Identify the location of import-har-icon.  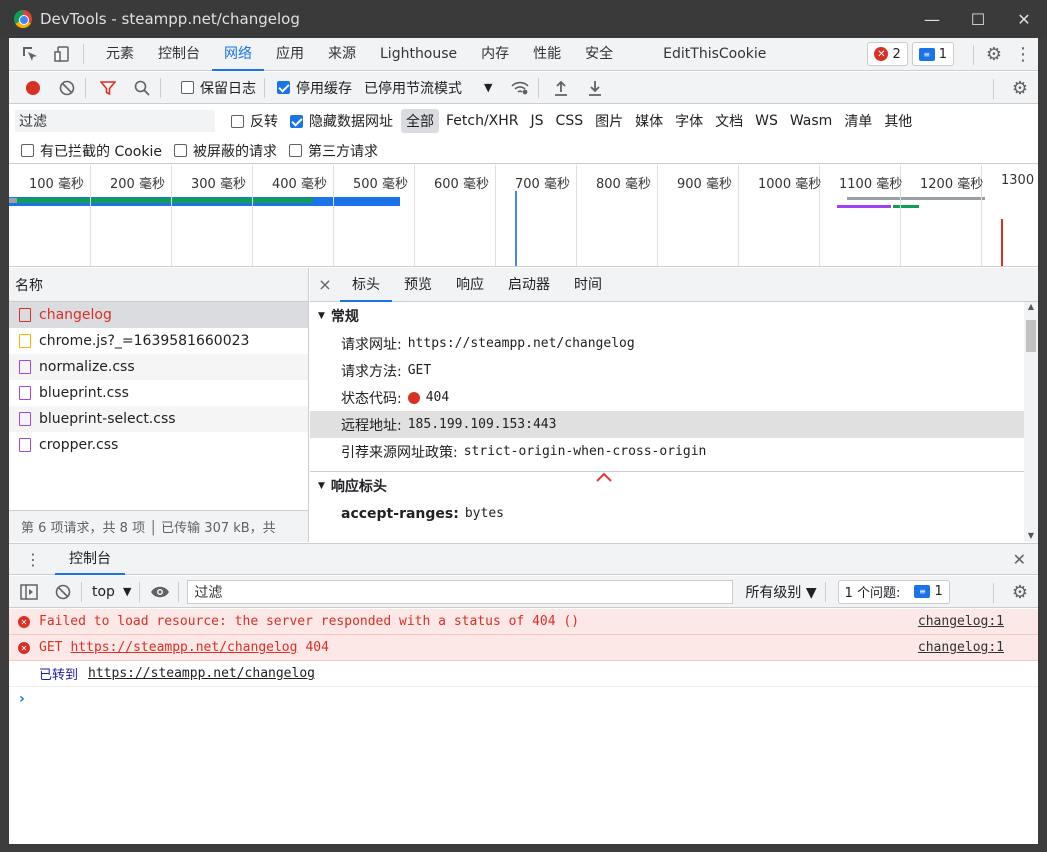
(561, 88).